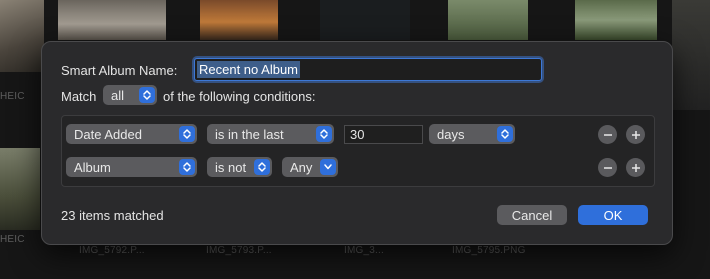 This screenshot has width=710, height=279. I want to click on rule-operator-popup: is not, so click(239, 167).